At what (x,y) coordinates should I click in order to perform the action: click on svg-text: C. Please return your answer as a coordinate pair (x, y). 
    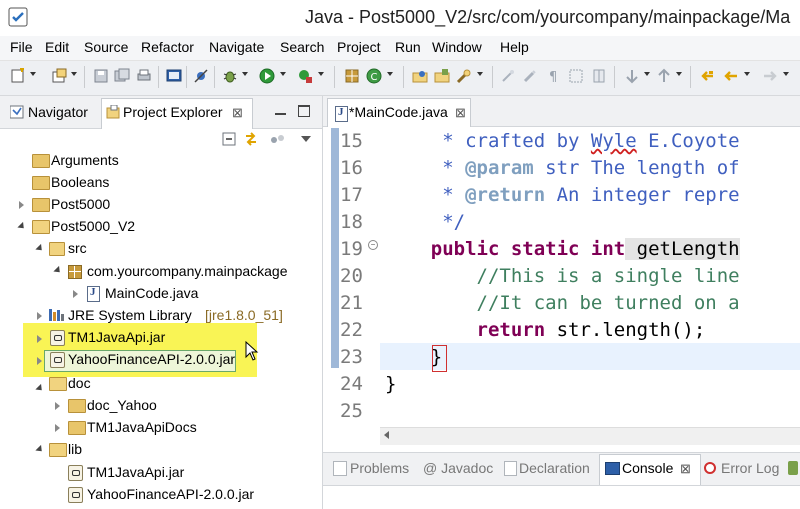
    Looking at the image, I should click on (374, 77).